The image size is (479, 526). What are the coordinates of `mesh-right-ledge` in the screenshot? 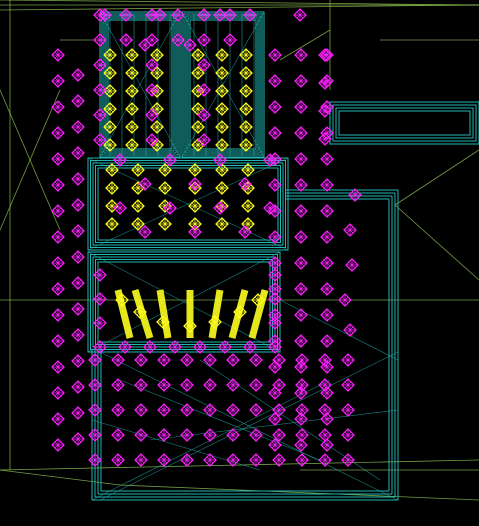 It's located at (404, 123).